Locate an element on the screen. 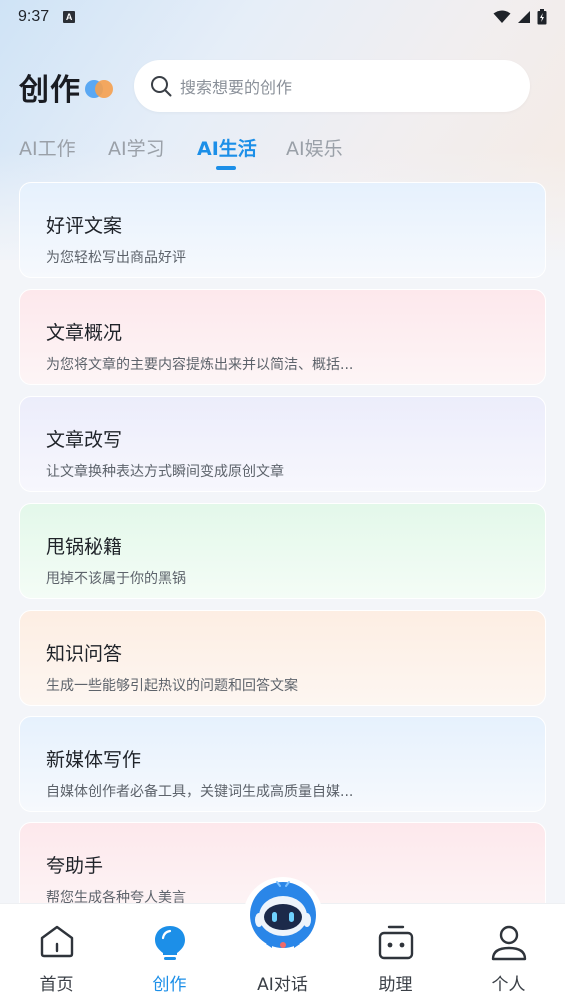  card-title: 好评文案 is located at coordinates (84, 226).